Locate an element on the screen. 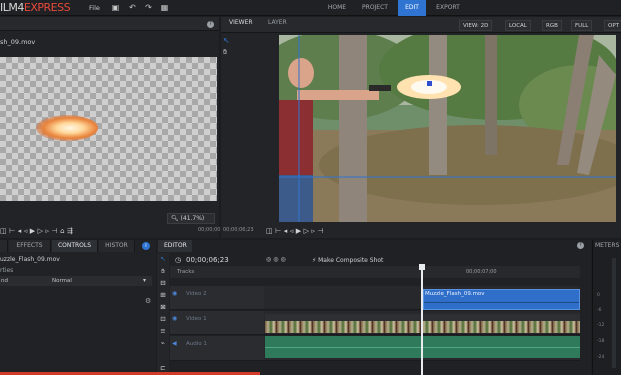  redo-icon: ↷ is located at coordinates (148, 7).